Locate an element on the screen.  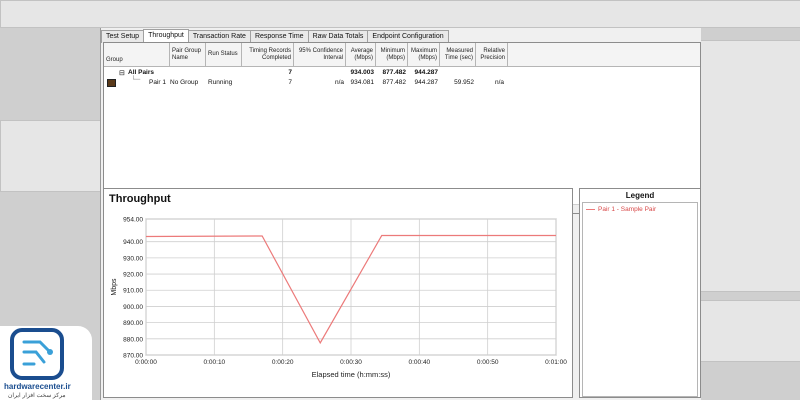
col-header-minimum: Minimum (Mbps) is located at coordinates (392, 55).